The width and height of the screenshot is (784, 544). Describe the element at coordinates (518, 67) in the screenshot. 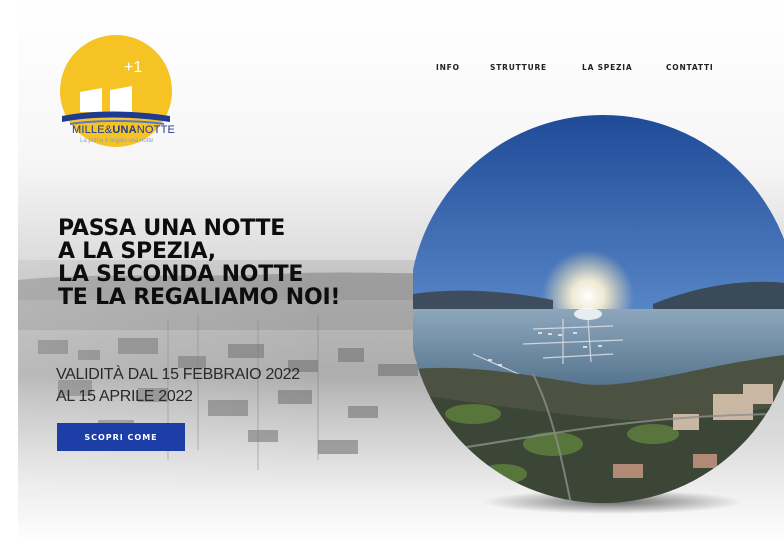

I see `nav-item-strutture: STRUTTURE` at that location.